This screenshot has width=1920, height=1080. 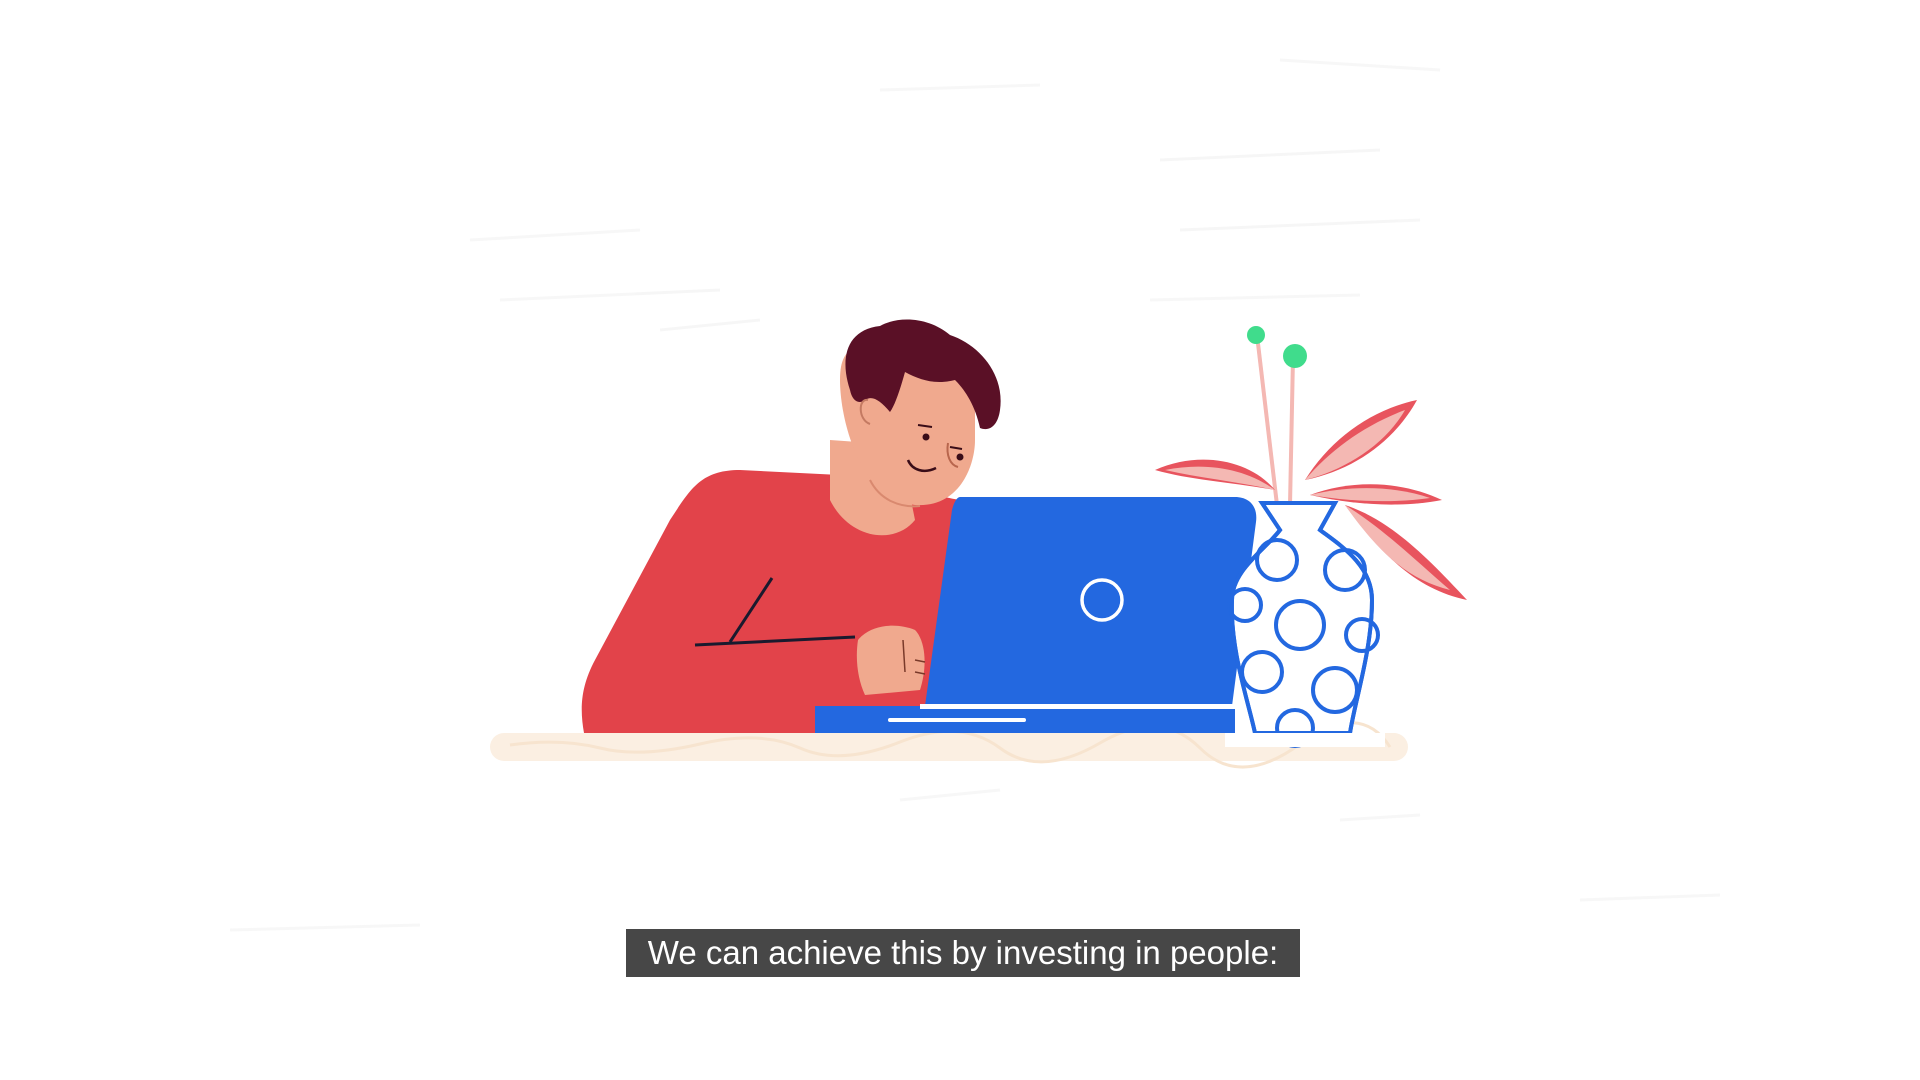 I want to click on hand, so click(x=890, y=660).